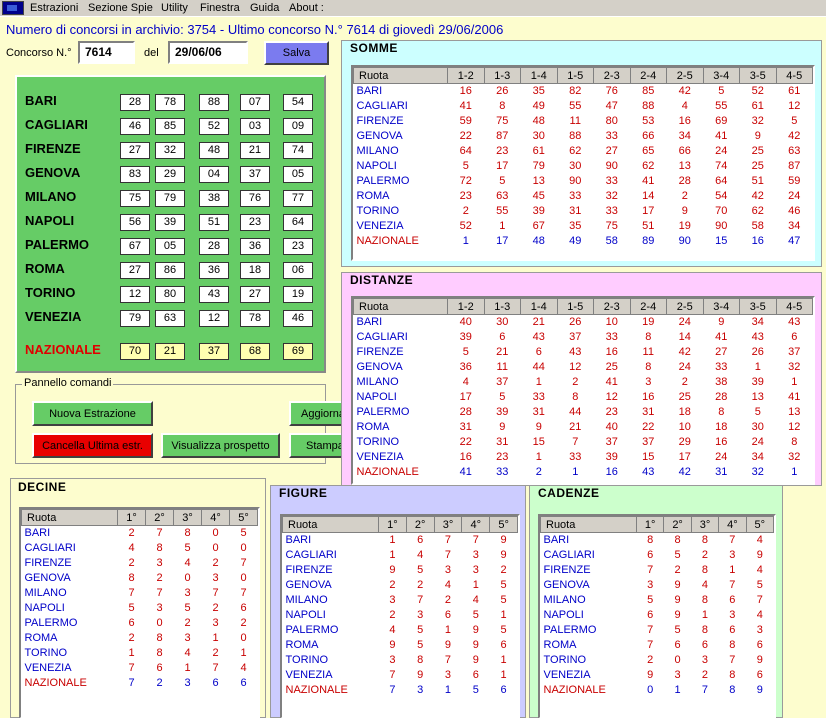 The height and width of the screenshot is (718, 826). I want to click on table-row: NAZIONALE 7 3 1 5 6, so click(400, 690).